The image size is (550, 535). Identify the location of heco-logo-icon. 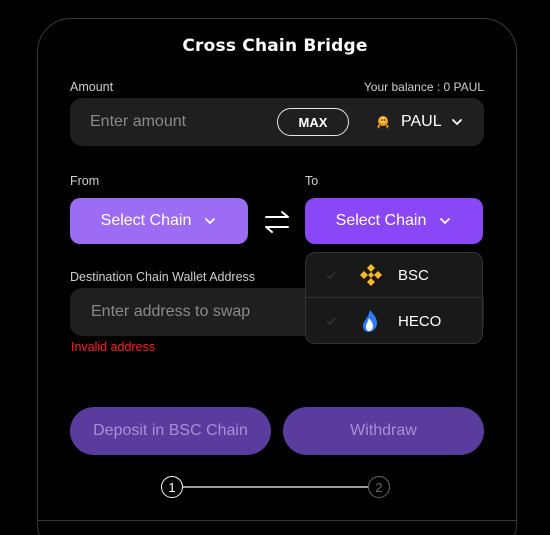
(370, 321).